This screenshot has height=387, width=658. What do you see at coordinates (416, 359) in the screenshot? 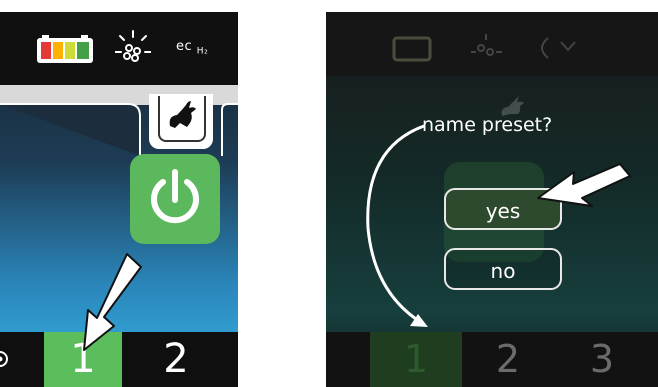
I see `preset-1-button: 1` at bounding box center [416, 359].